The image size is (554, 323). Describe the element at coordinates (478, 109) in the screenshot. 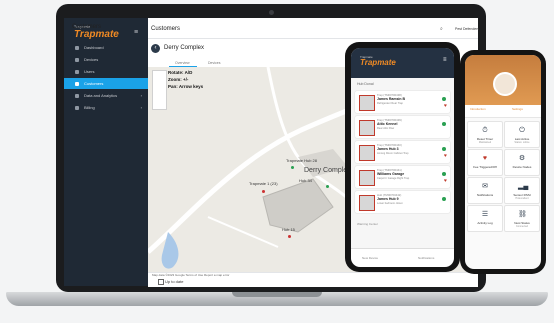

I see `tab-introduction: Introduction` at that location.